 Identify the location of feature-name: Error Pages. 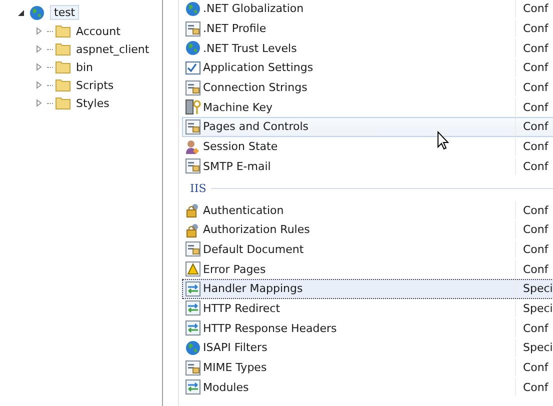
(234, 269).